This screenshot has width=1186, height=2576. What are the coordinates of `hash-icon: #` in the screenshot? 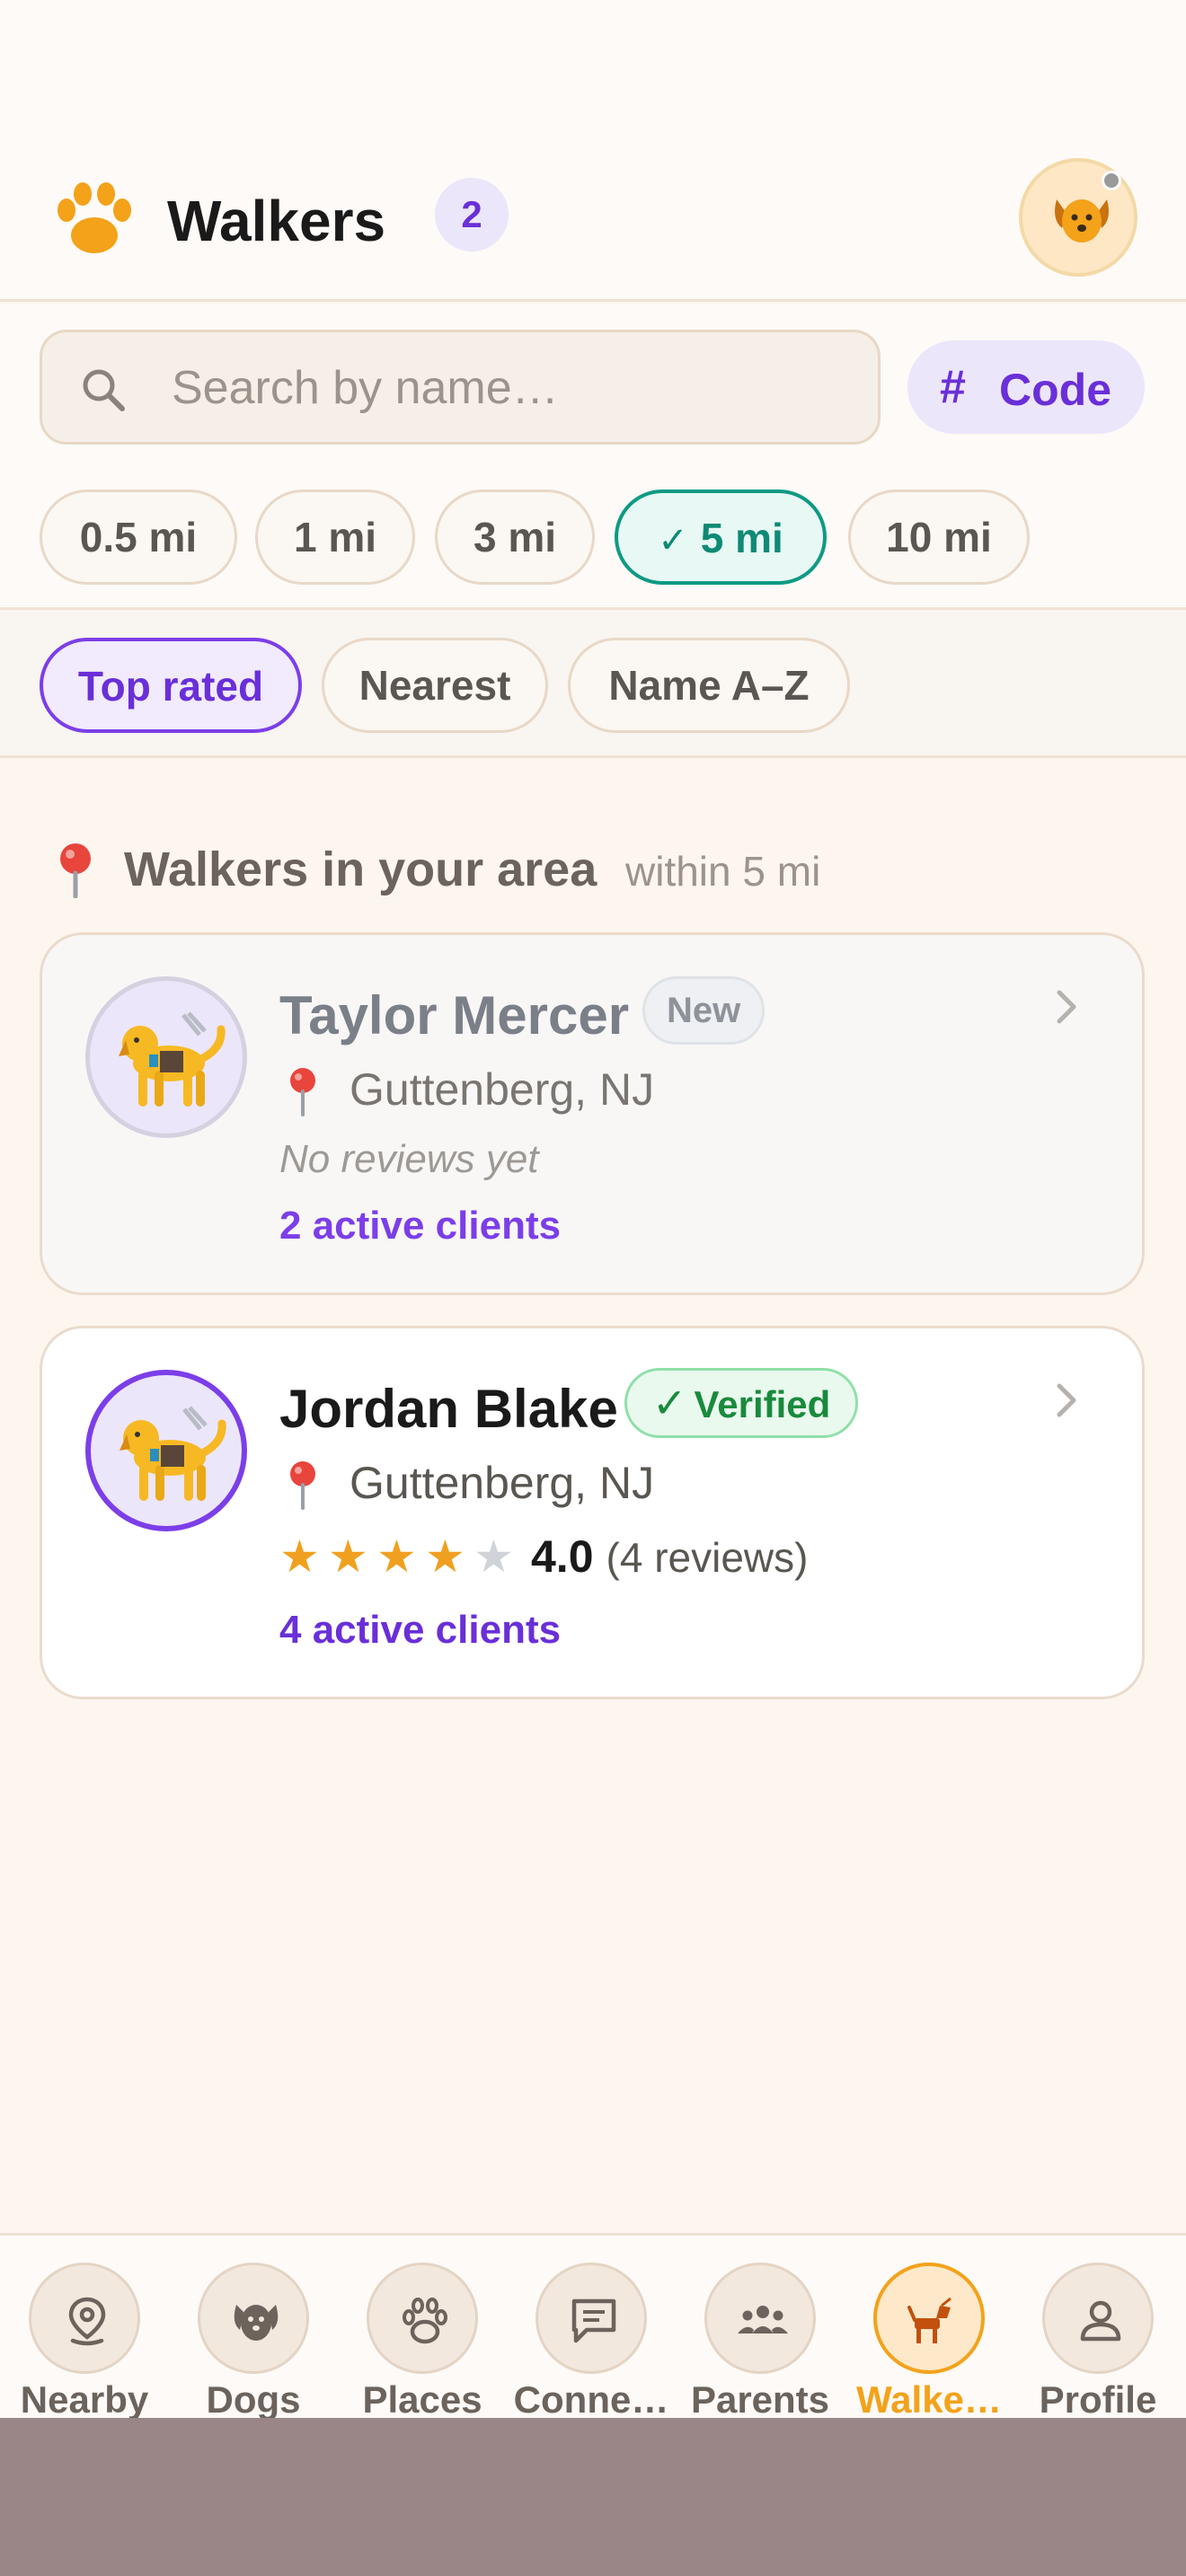 It's located at (953, 387).